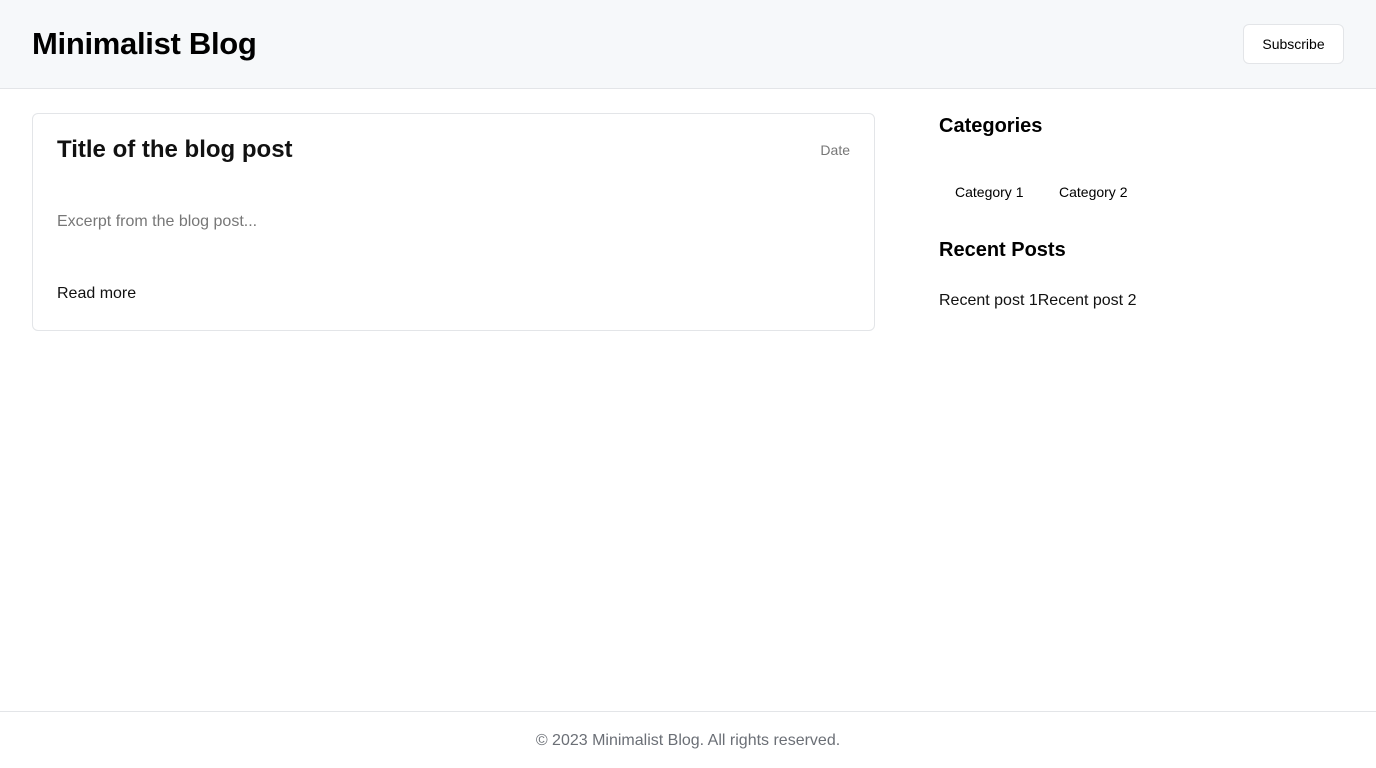 This screenshot has height=768, width=1376. What do you see at coordinates (1293, 44) in the screenshot?
I see `subscribe-button: Subscribe` at bounding box center [1293, 44].